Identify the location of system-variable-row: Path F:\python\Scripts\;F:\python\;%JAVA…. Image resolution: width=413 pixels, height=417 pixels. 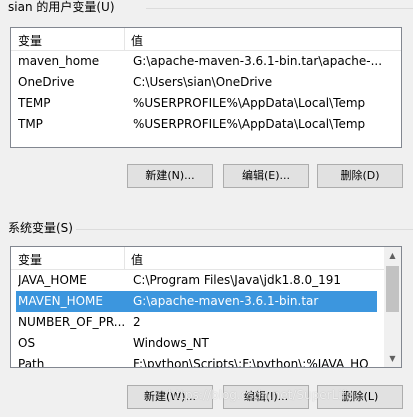
(206, 361).